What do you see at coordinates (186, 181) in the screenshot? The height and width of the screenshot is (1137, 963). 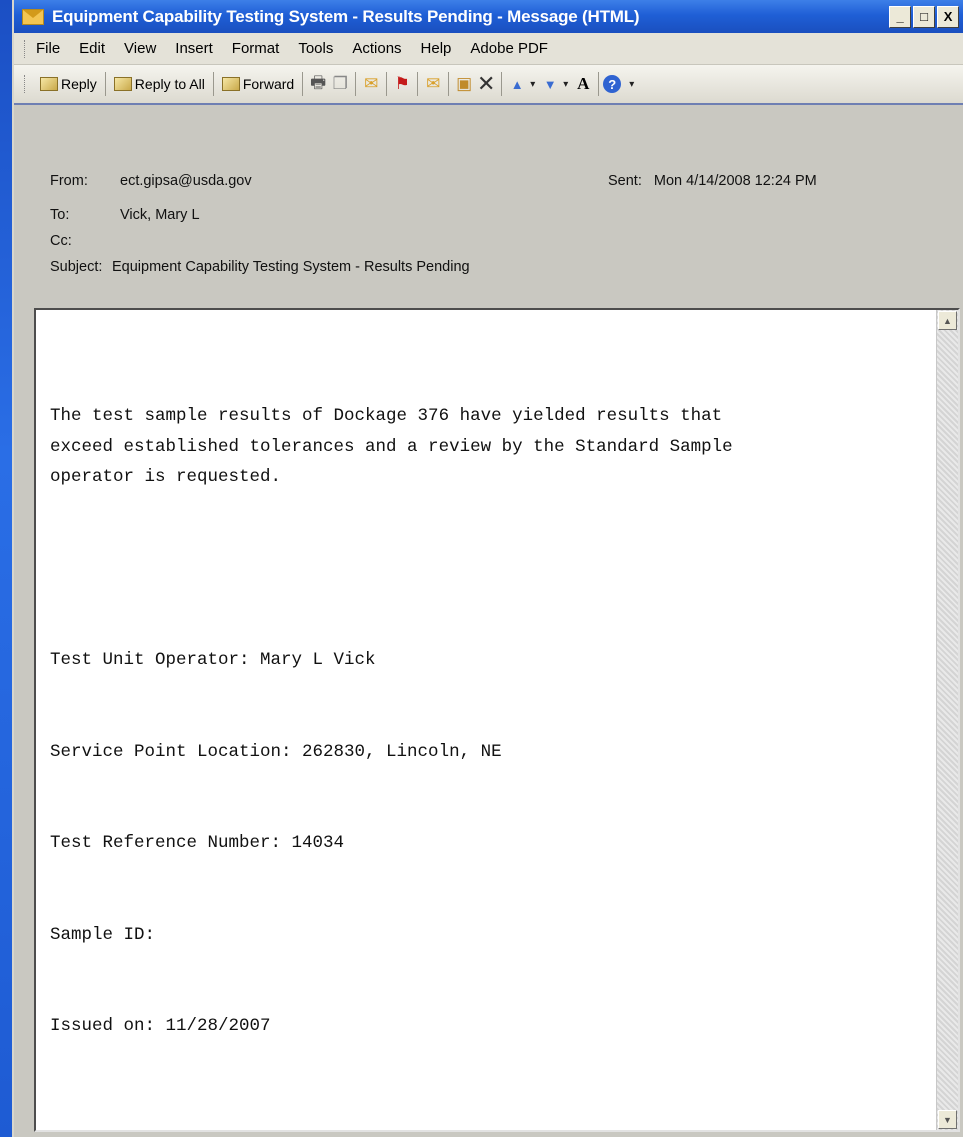 I see `from-value: ect.gipsa@usda.gov` at bounding box center [186, 181].